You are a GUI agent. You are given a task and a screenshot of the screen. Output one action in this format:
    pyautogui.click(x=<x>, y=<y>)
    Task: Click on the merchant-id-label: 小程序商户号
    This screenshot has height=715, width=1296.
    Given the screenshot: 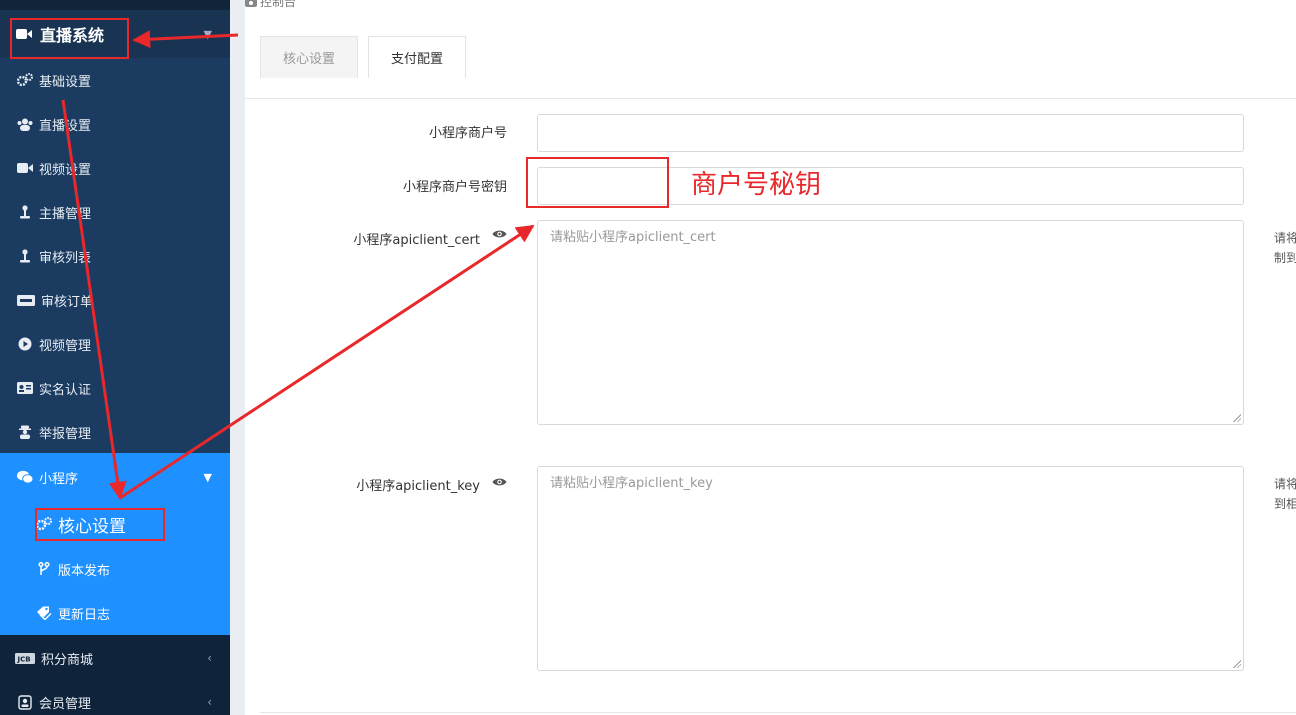 What is the action you would take?
    pyautogui.click(x=467, y=133)
    